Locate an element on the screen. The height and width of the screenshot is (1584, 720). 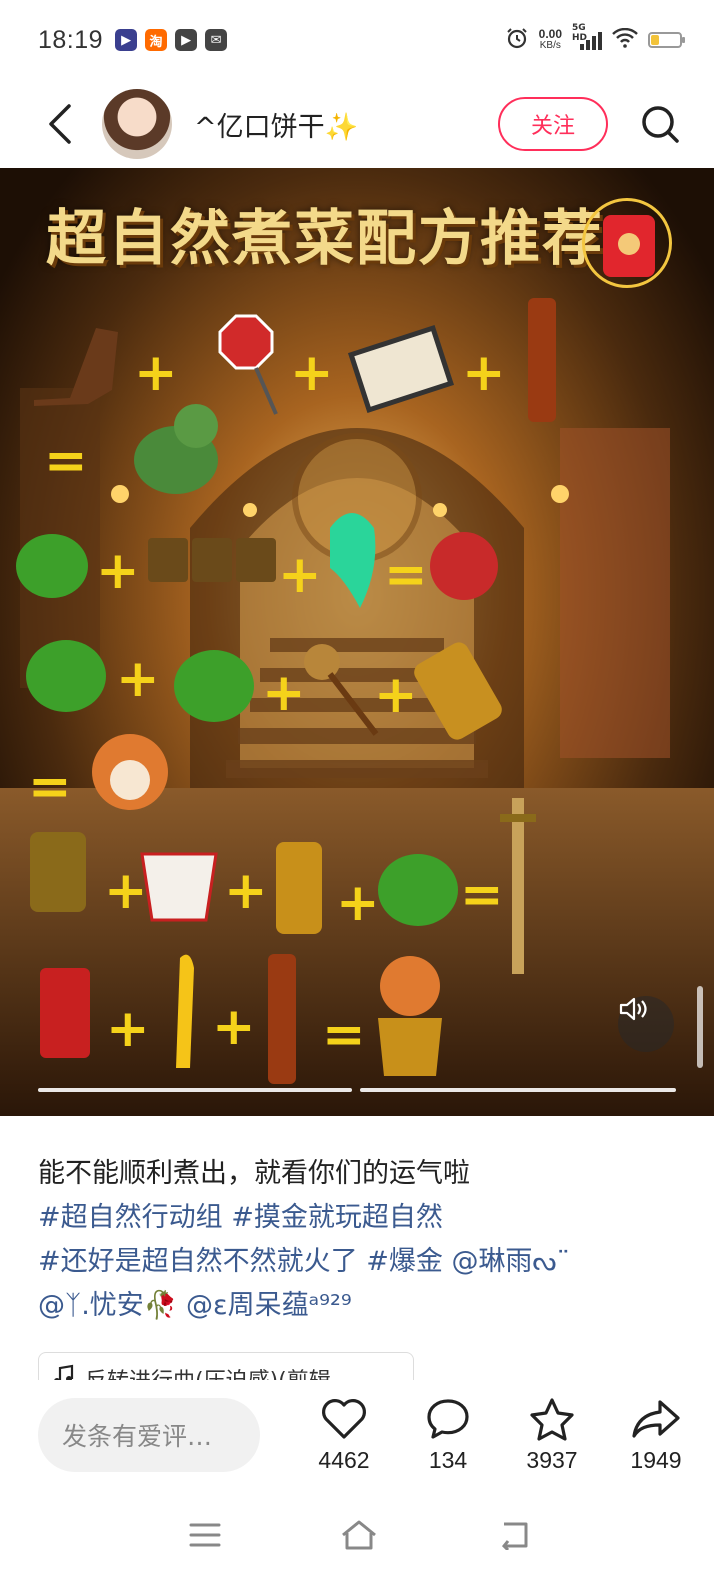
alarm-icon is located at coordinates (517, 40).